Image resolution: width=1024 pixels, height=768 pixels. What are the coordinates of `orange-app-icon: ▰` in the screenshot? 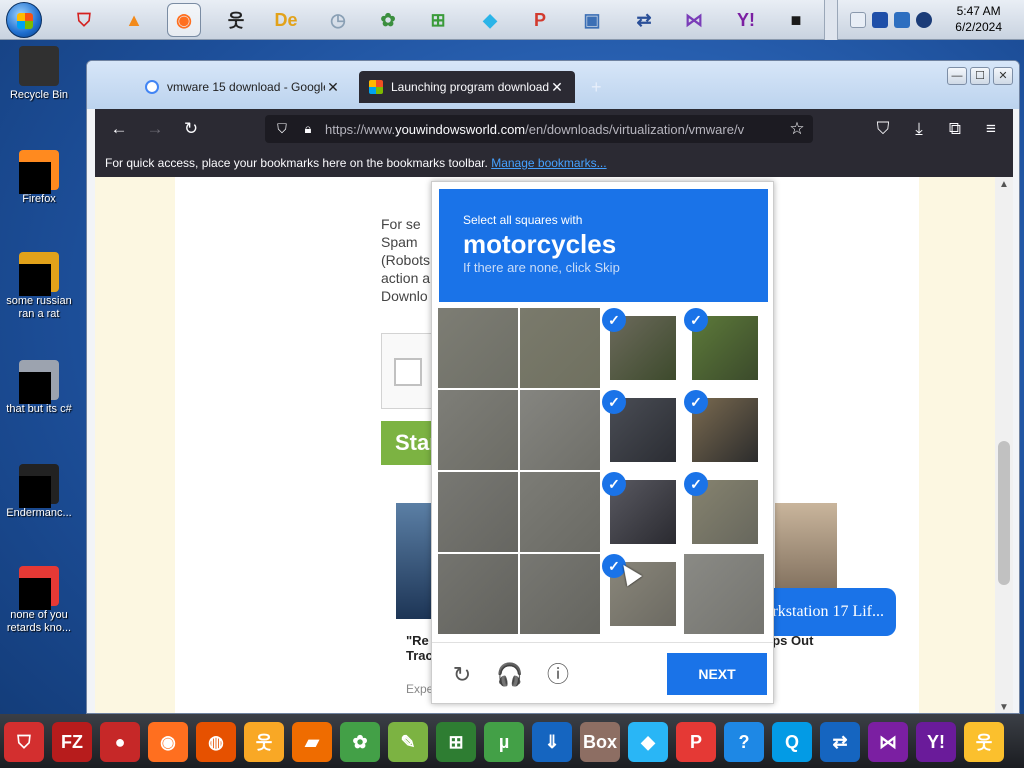 It's located at (312, 742).